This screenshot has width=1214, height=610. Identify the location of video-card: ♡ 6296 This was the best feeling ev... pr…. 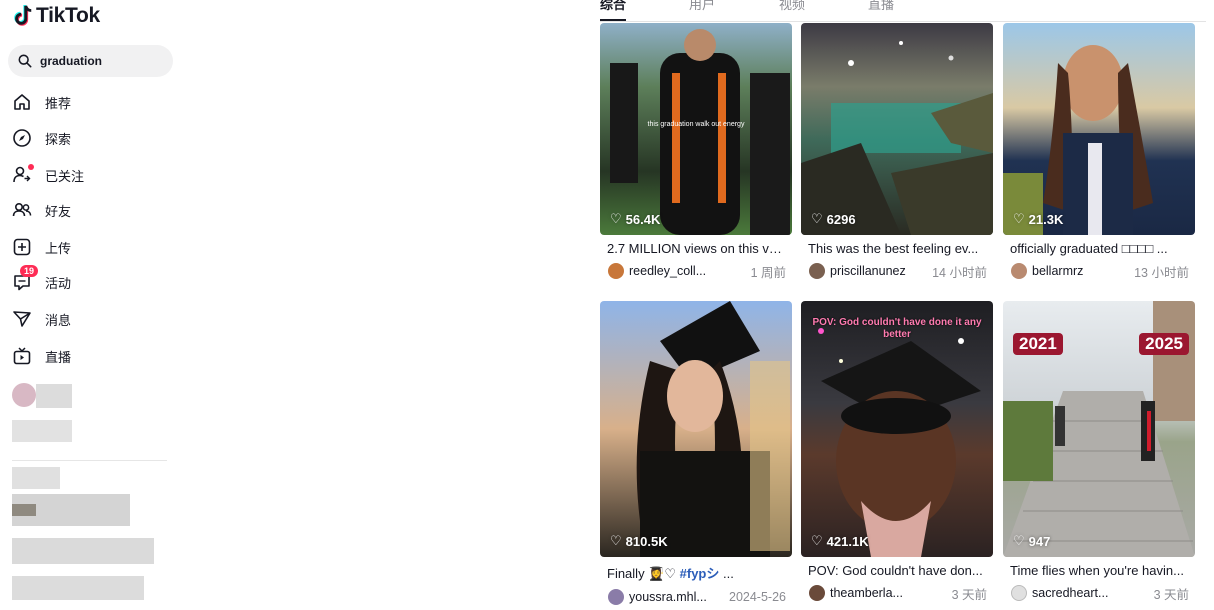
(897, 151).